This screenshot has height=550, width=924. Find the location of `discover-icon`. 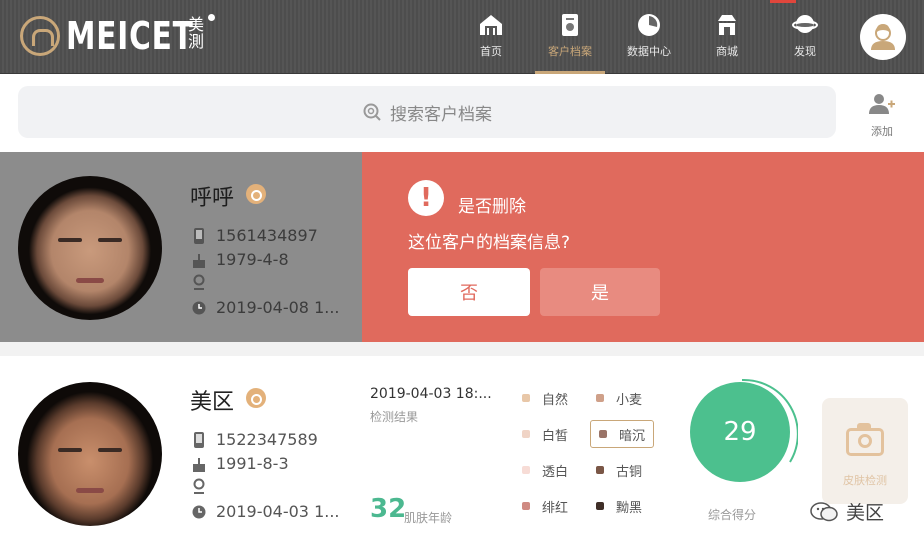

discover-icon is located at coordinates (805, 25).